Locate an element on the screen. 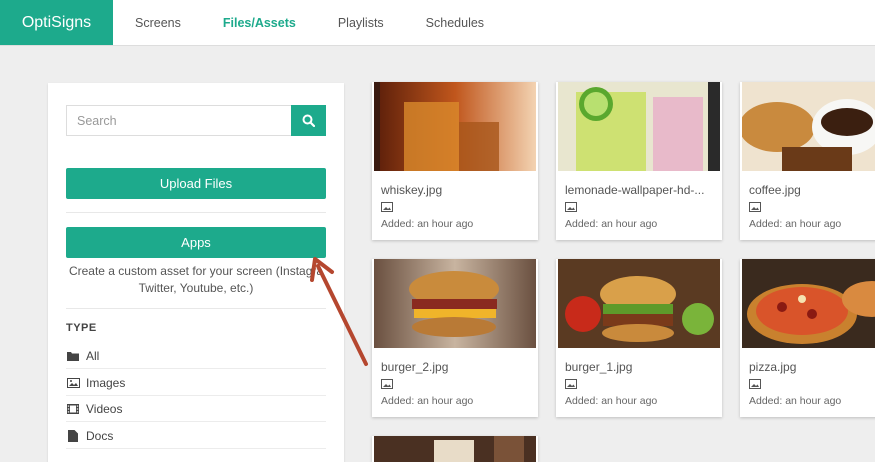  brand-logo: OptiSigns is located at coordinates (56, 22).